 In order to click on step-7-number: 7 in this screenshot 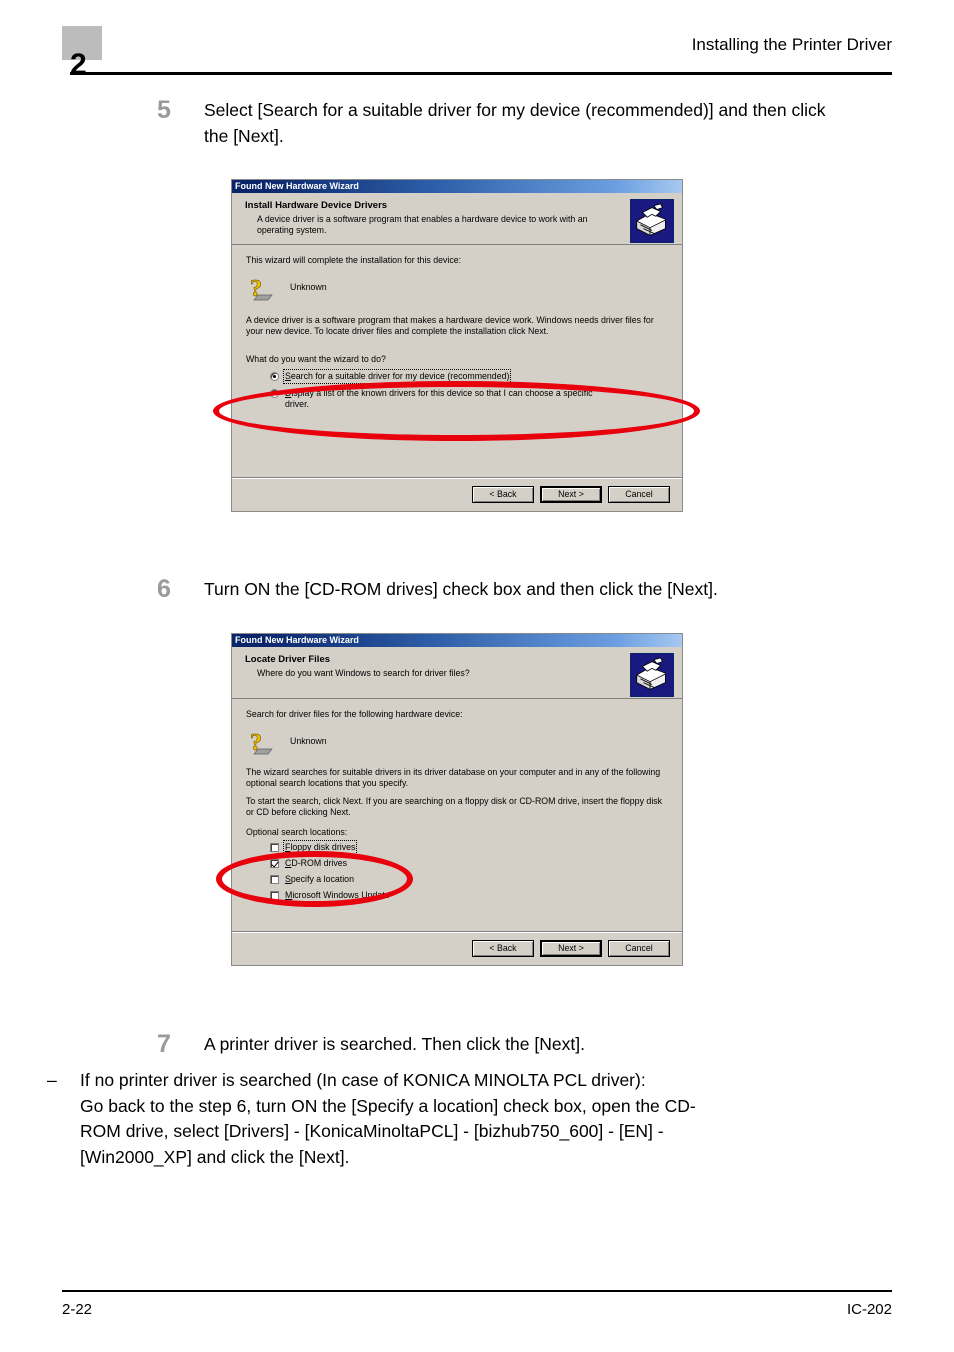, I will do `click(164, 1044)`.